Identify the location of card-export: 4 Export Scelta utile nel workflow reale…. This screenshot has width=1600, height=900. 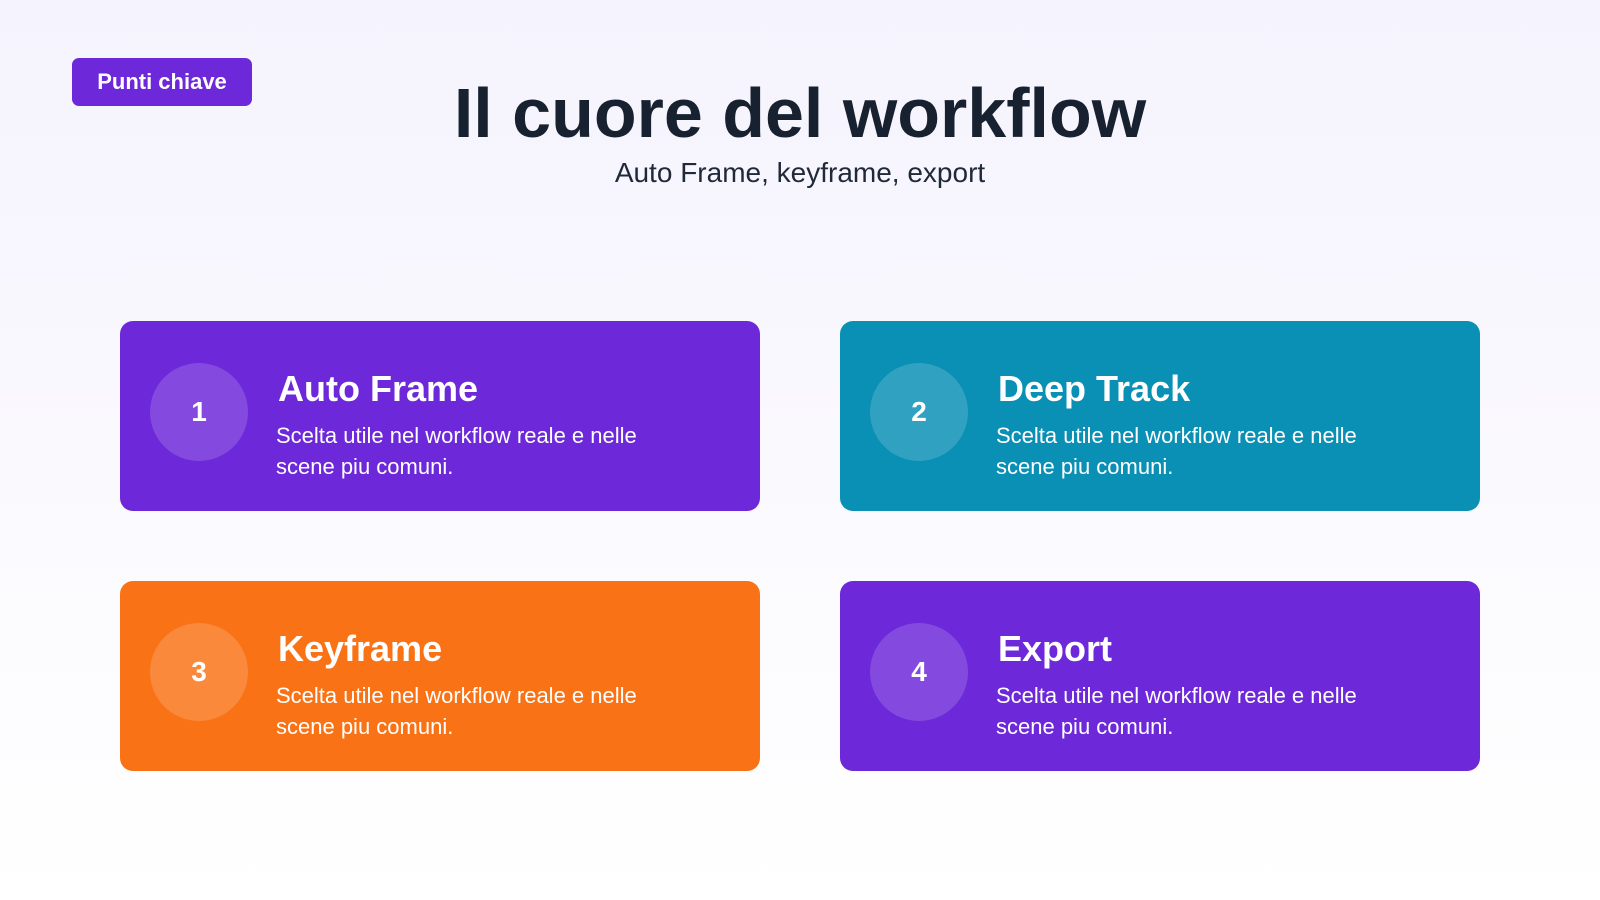
(1160, 676).